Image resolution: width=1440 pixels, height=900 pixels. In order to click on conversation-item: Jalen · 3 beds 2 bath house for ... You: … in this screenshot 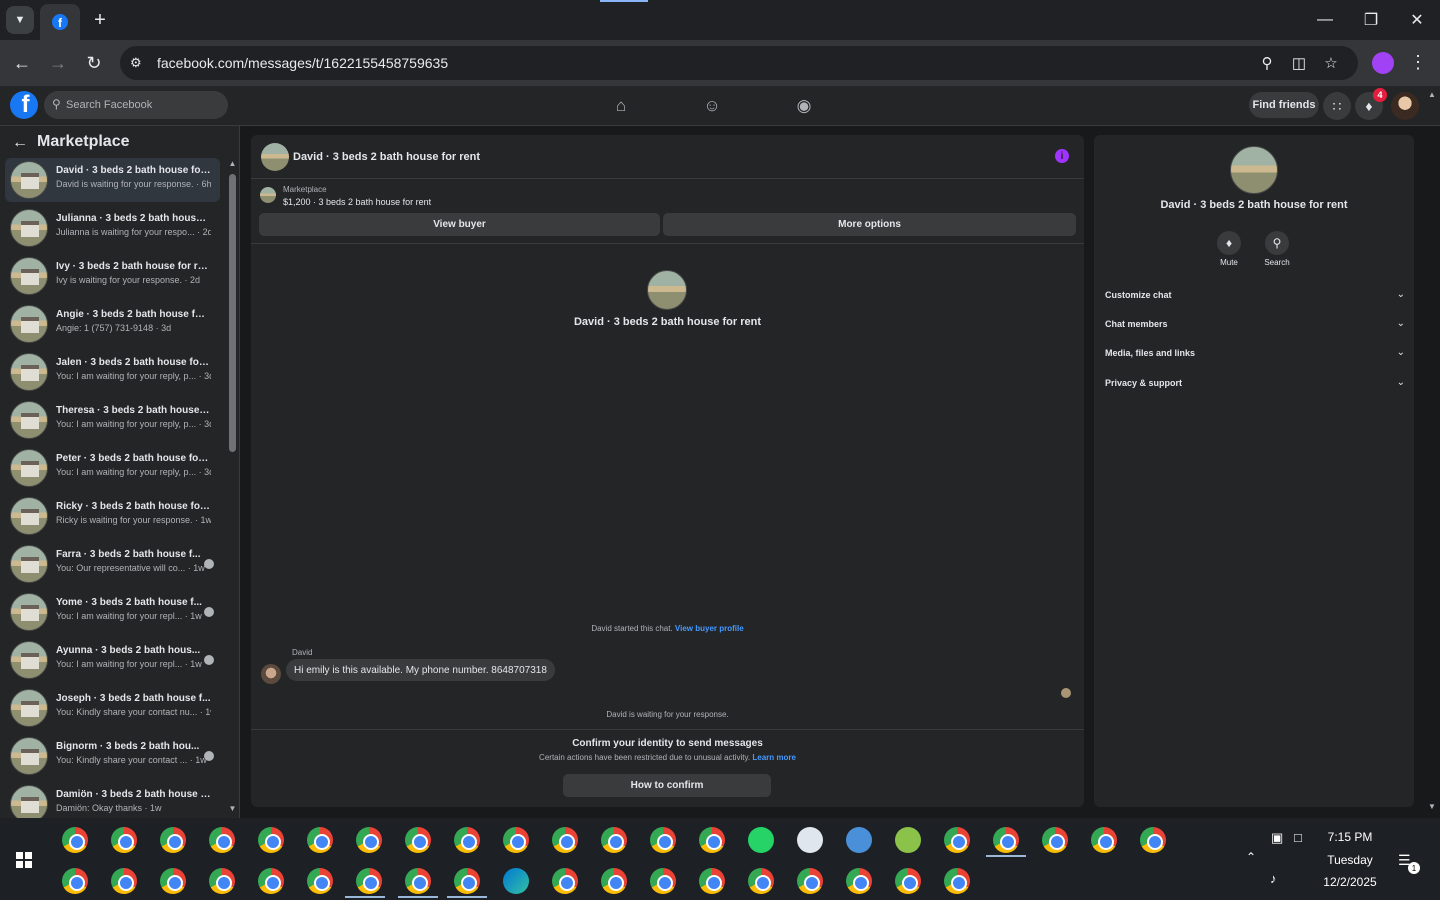, I will do `click(112, 372)`.